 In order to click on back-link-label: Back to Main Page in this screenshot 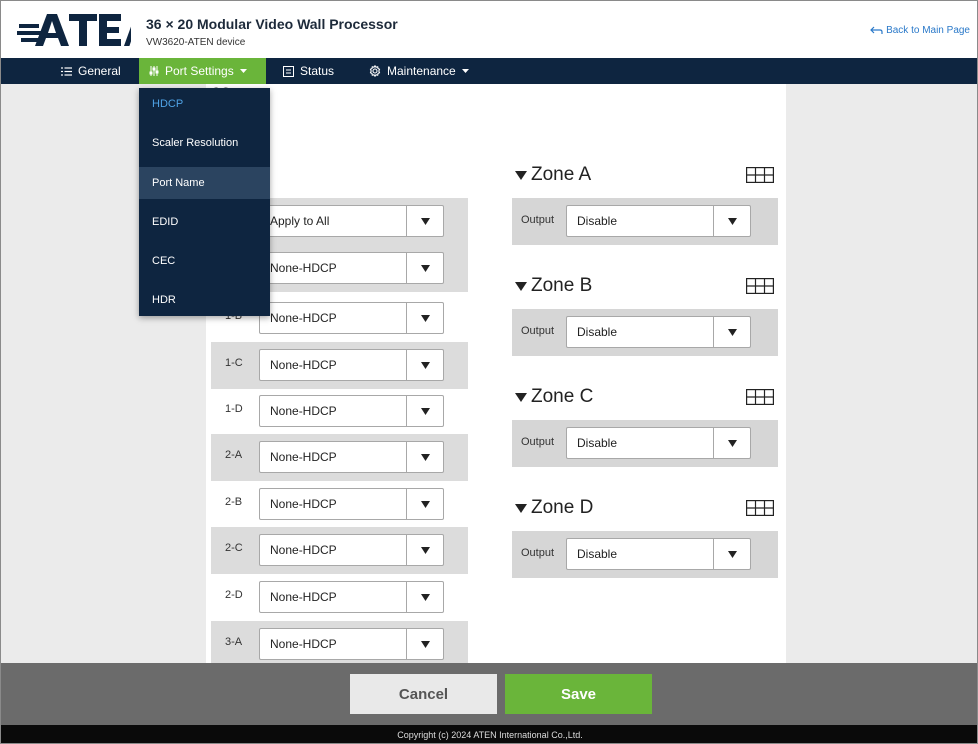, I will do `click(928, 30)`.